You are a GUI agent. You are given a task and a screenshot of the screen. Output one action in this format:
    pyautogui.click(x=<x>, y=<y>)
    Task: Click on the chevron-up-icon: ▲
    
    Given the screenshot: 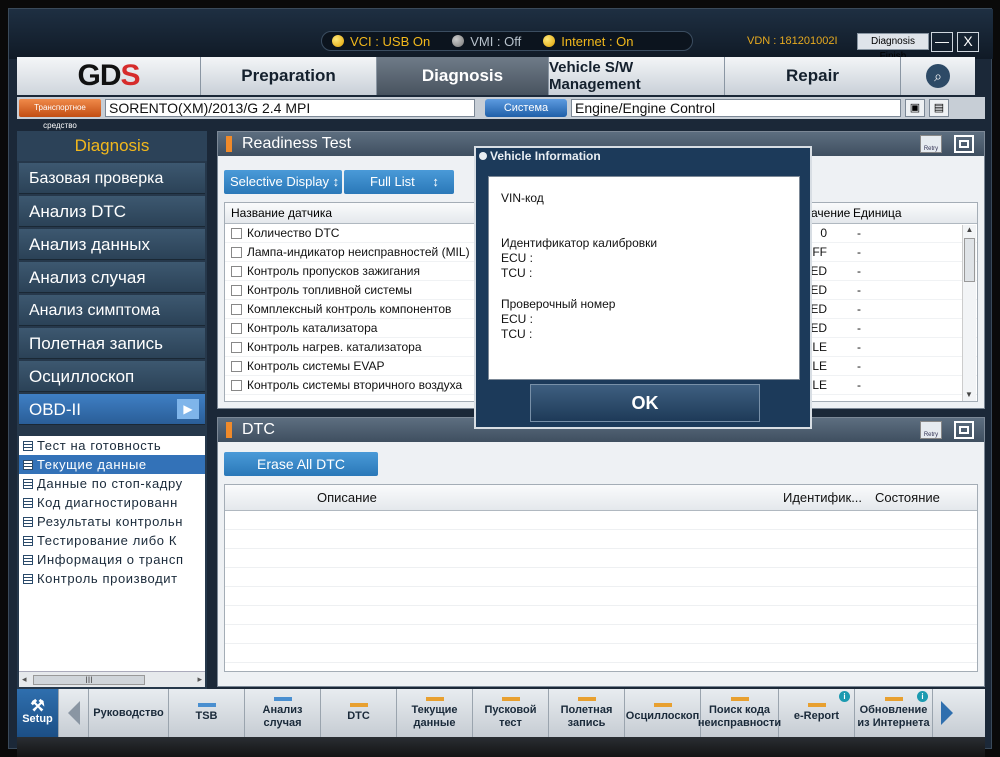 What is the action you would take?
    pyautogui.click(x=969, y=229)
    